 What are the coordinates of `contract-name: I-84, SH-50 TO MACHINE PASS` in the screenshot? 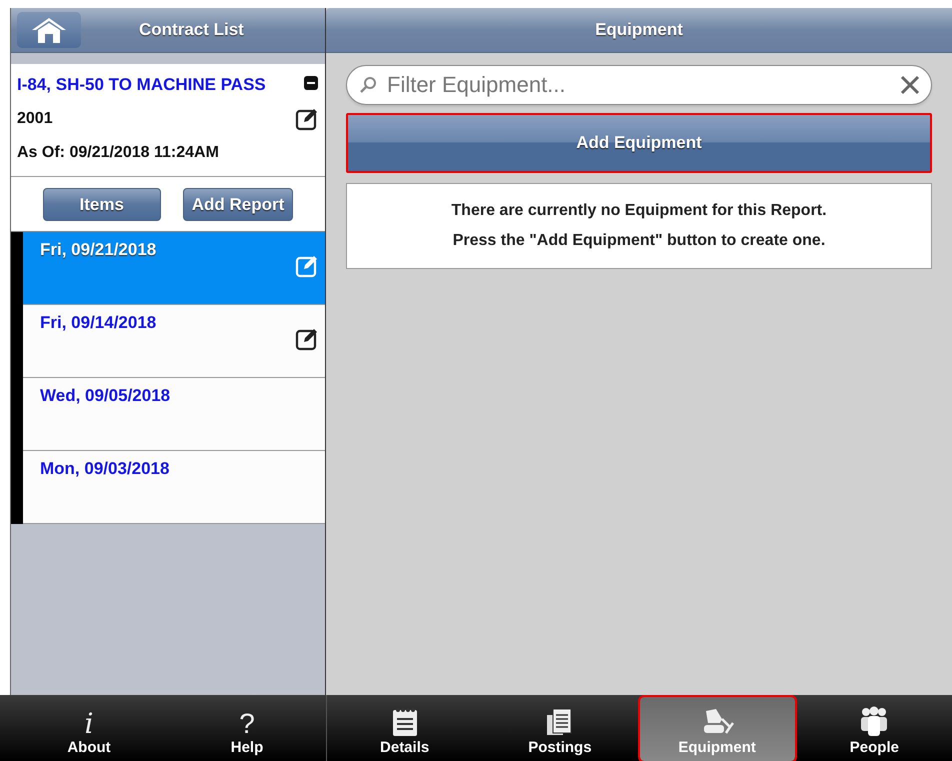 It's located at (141, 85).